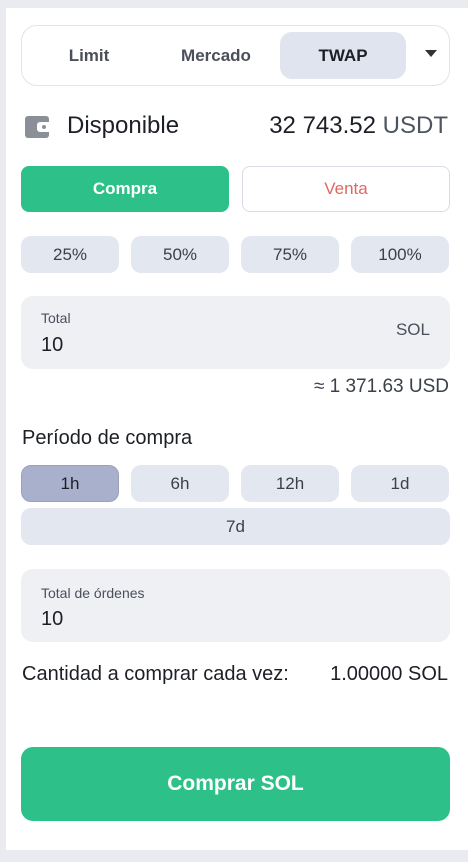 The image size is (468, 862). I want to click on tab-mercado: Mercado, so click(216, 55).